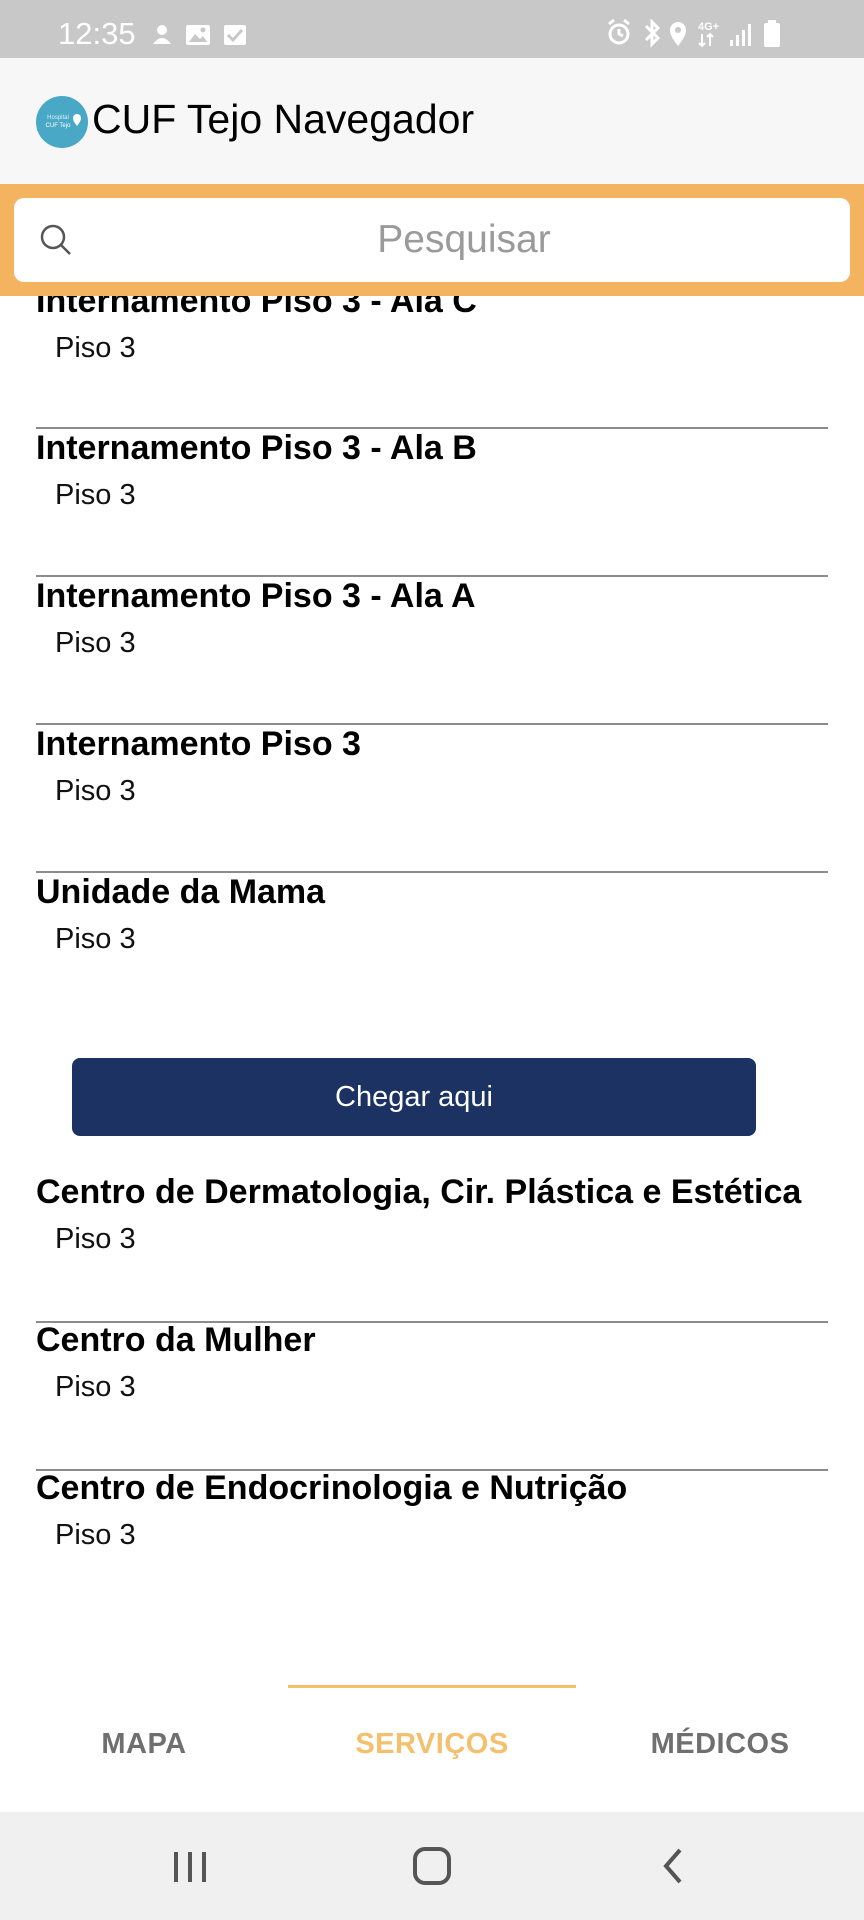 This screenshot has height=1920, width=864. I want to click on pin-icon, so click(77, 120).